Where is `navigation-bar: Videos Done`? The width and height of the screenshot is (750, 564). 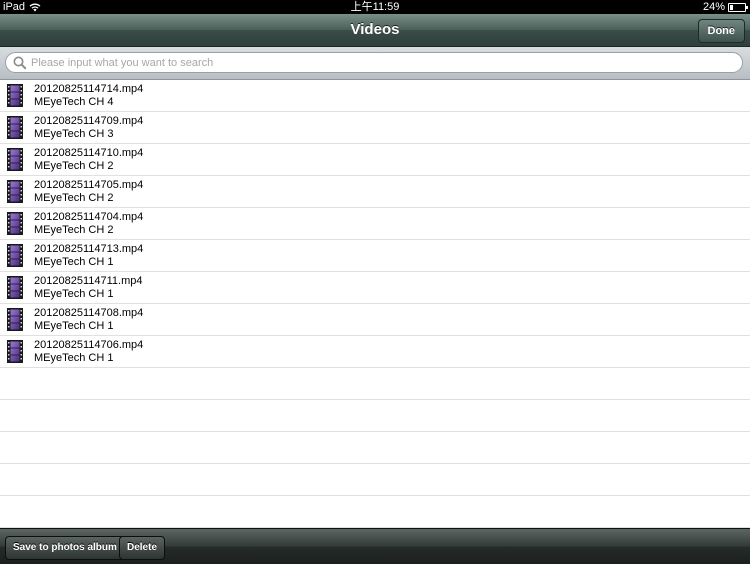 navigation-bar: Videos Done is located at coordinates (375, 30).